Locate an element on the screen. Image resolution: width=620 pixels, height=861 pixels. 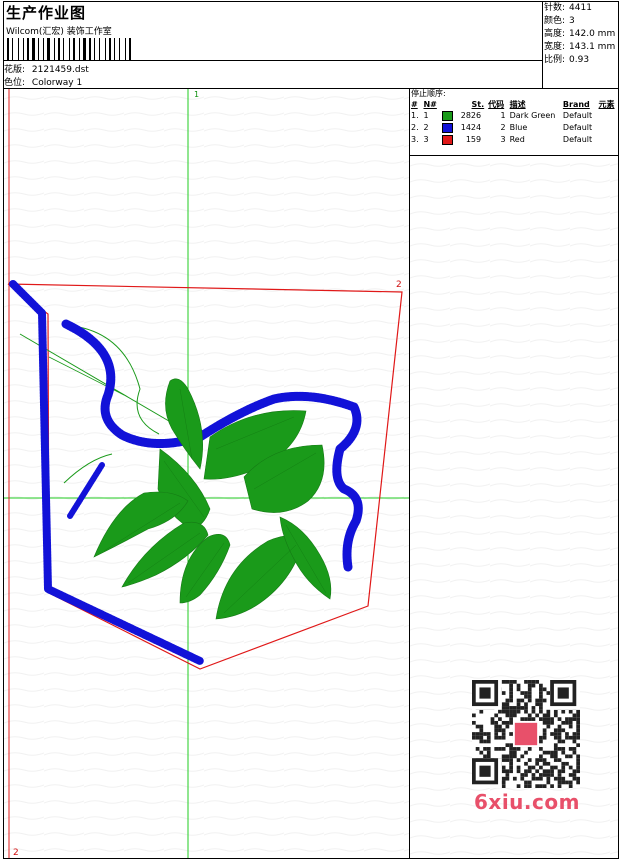
site-logo: 6xiu.com is located at coordinates (527, 802).